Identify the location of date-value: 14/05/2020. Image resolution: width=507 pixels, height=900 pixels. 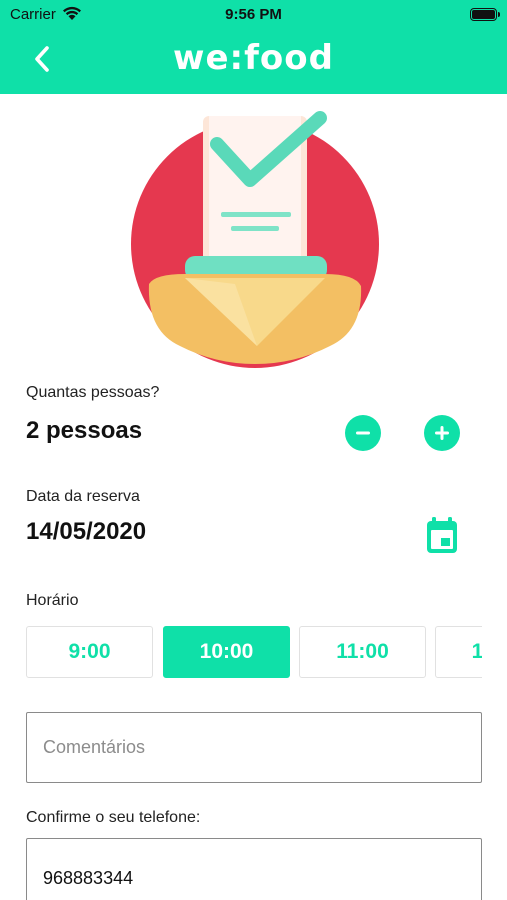
(86, 531).